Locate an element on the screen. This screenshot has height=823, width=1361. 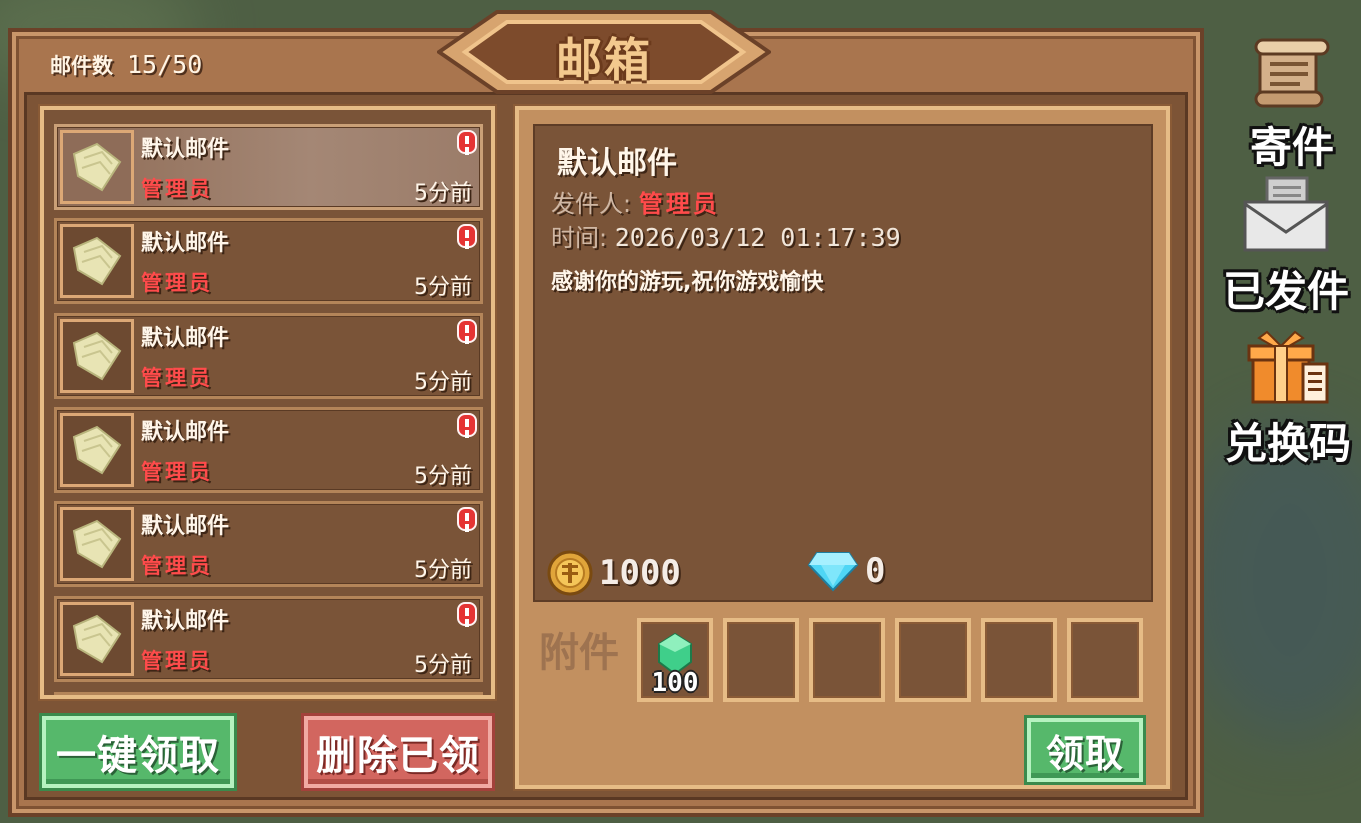
send-mail-label: 寄件 is located at coordinates (1291, 147).